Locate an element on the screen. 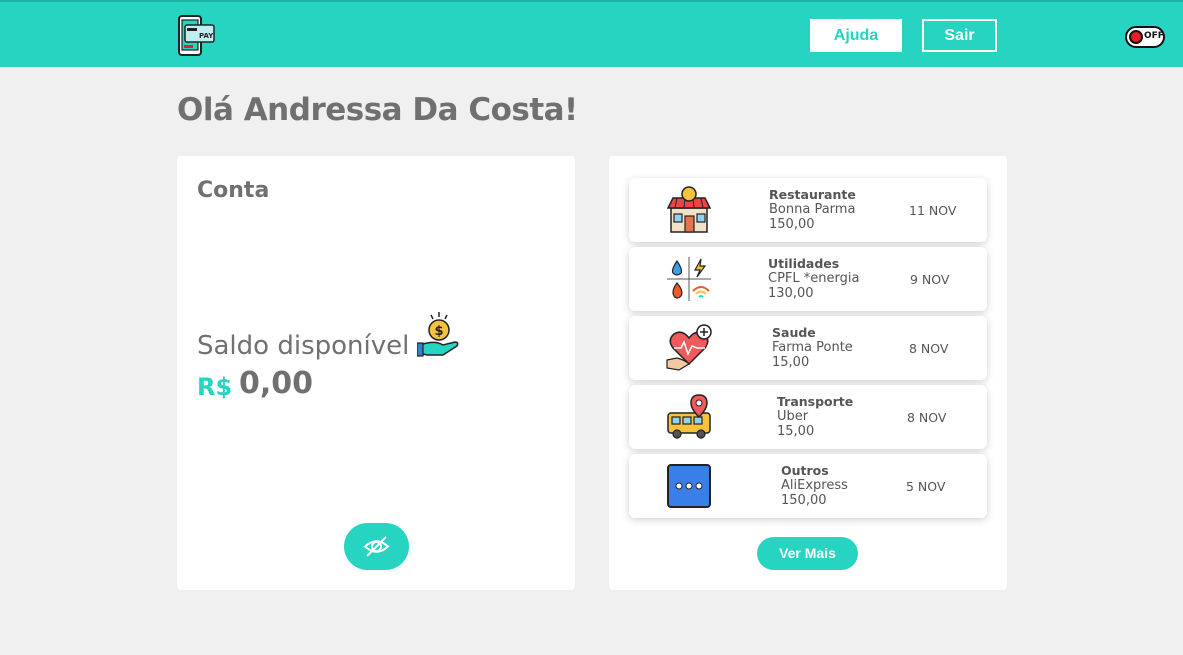 This screenshot has width=1183, height=655. transaction-details: Restaurante Bonna Parma 150,00 is located at coordinates (812, 209).